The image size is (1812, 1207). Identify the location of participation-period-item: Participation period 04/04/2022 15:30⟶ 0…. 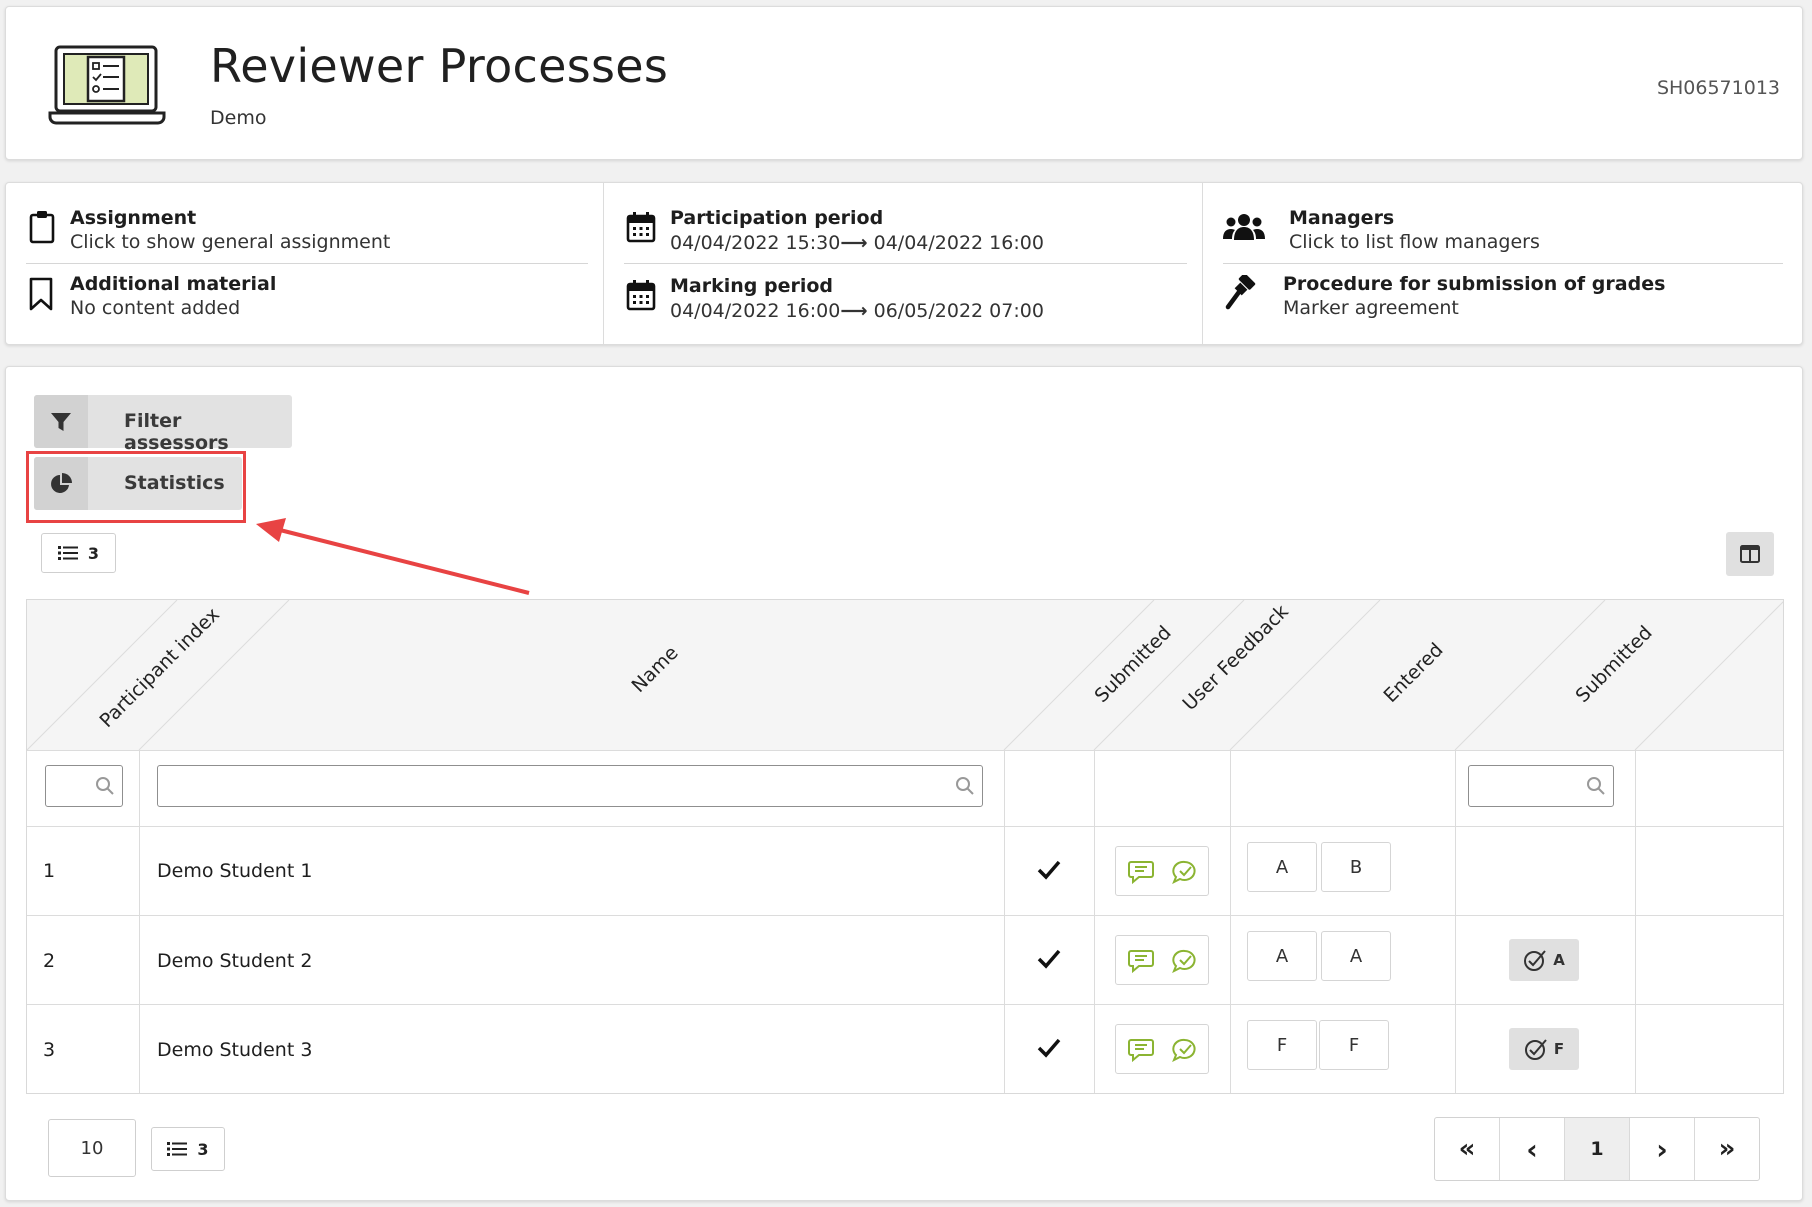
(903, 236).